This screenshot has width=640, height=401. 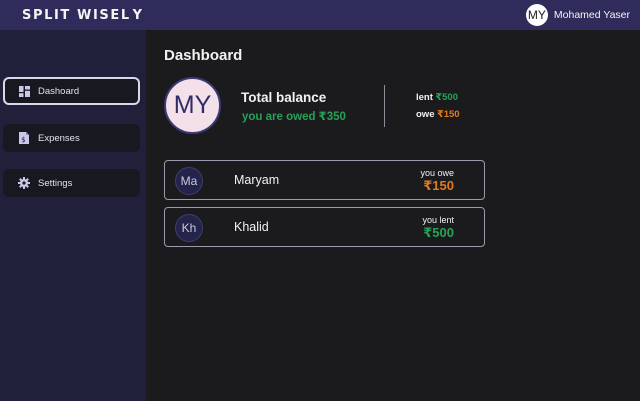 I want to click on sidebar-item-label: Settings, so click(x=55, y=183).